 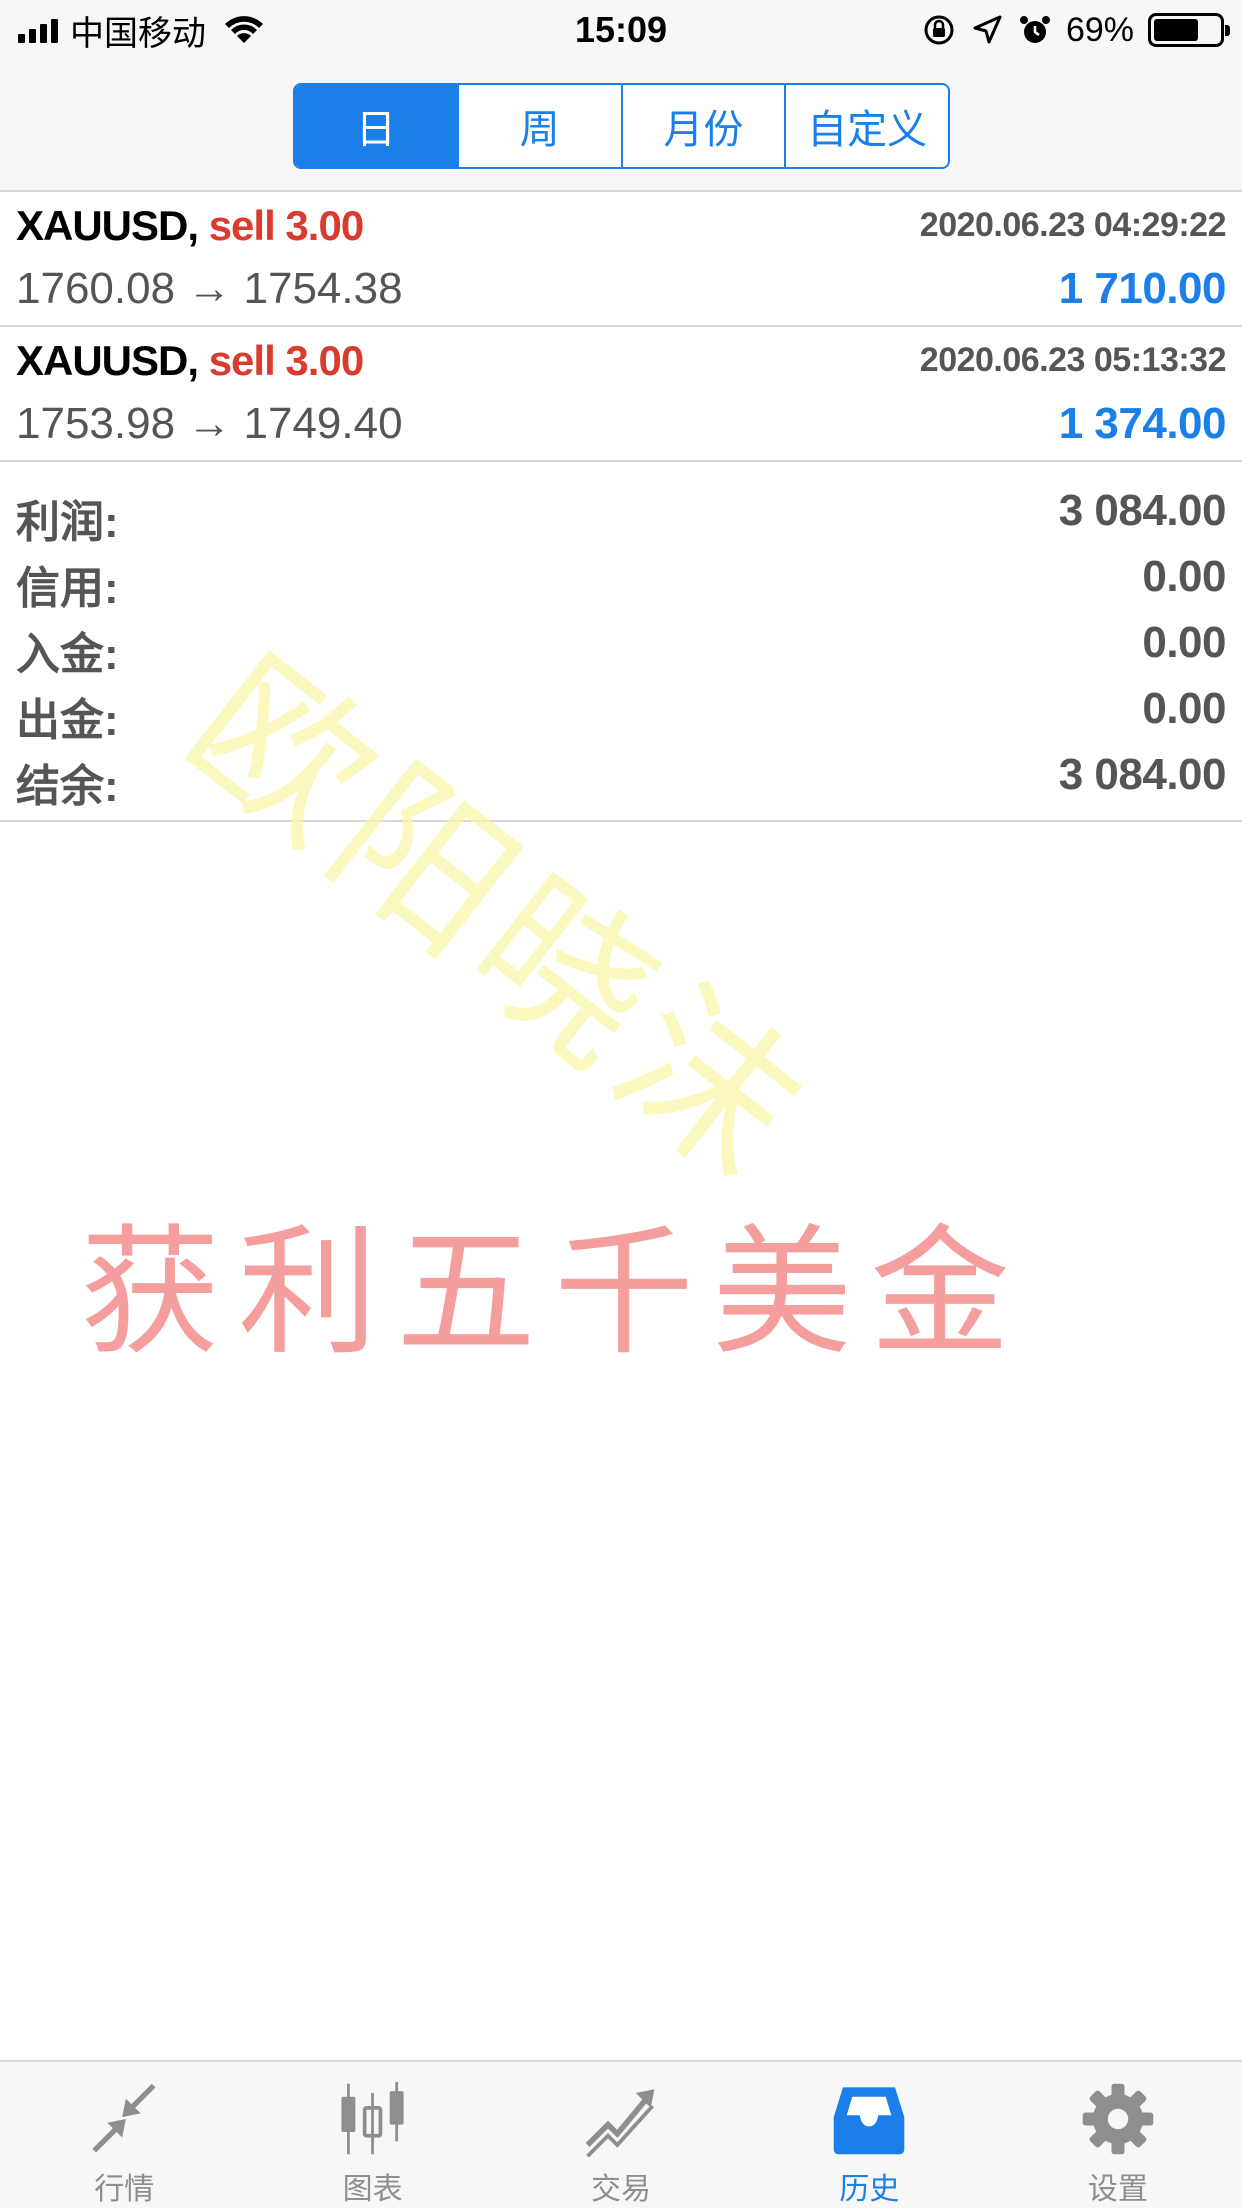 I want to click on status-bar: 中国移动 15:09 69%, so click(x=621, y=30).